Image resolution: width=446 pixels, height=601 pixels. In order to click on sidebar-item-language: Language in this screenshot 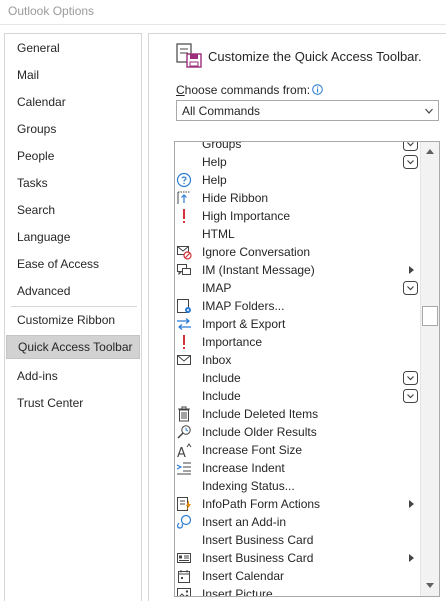, I will do `click(73, 237)`.